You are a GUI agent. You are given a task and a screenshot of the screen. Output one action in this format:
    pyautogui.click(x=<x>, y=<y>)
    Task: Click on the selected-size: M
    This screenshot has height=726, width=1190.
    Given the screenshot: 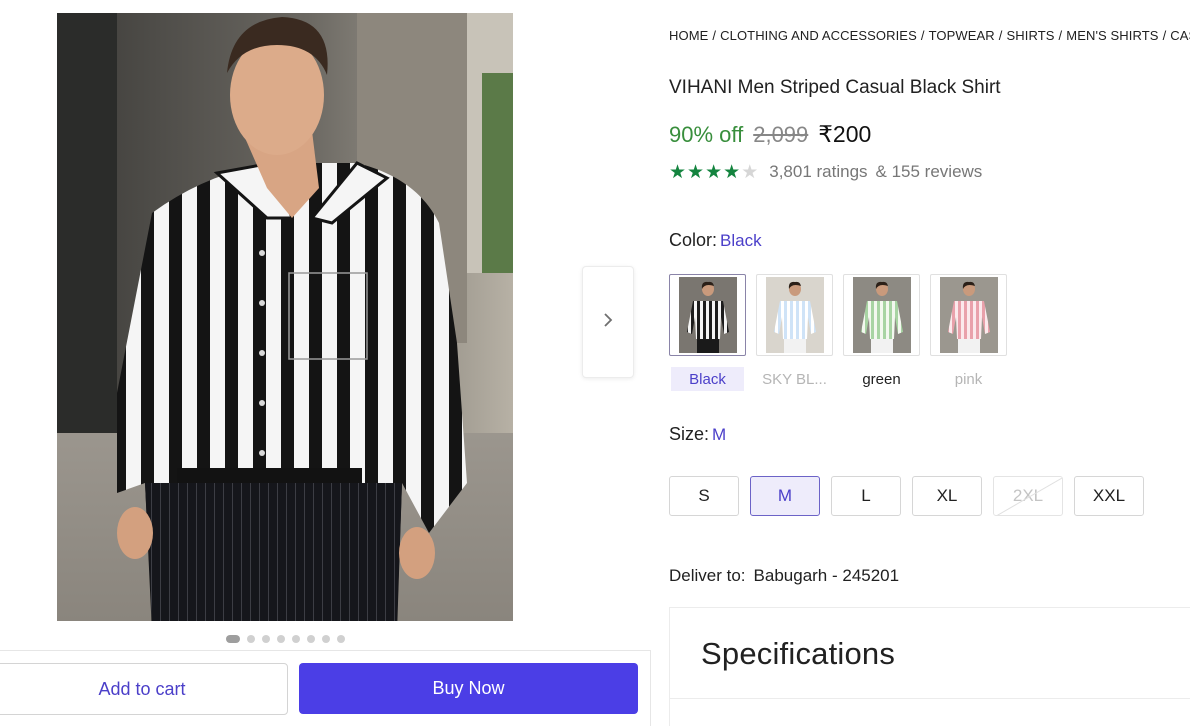 What is the action you would take?
    pyautogui.click(x=719, y=434)
    